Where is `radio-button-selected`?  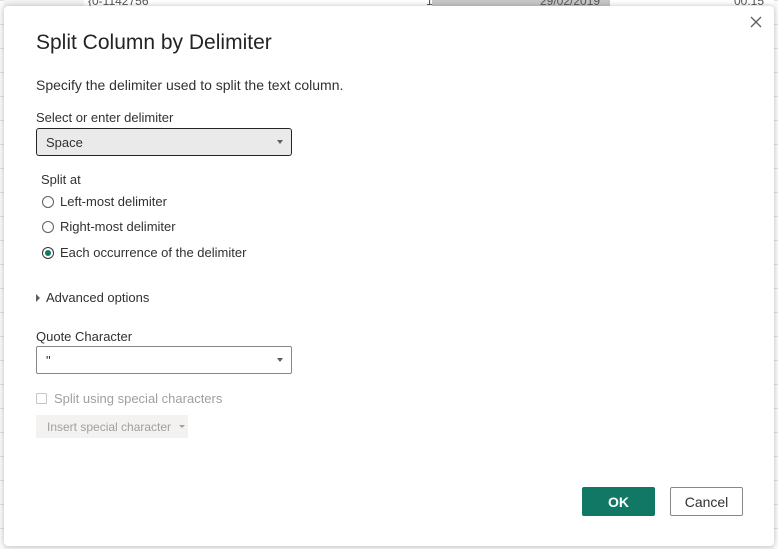
radio-button-selected is located at coordinates (48, 252).